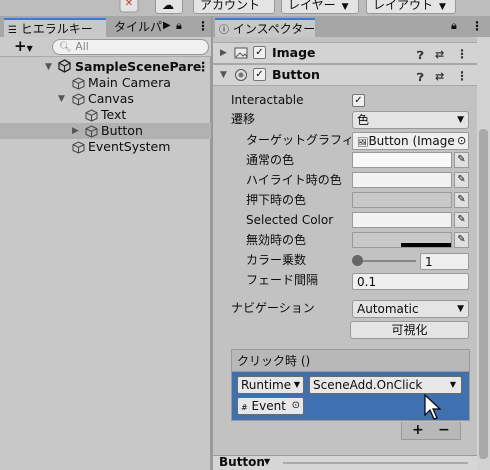 The image size is (490, 470). I want to click on tree-item-text: Text, so click(105, 115).